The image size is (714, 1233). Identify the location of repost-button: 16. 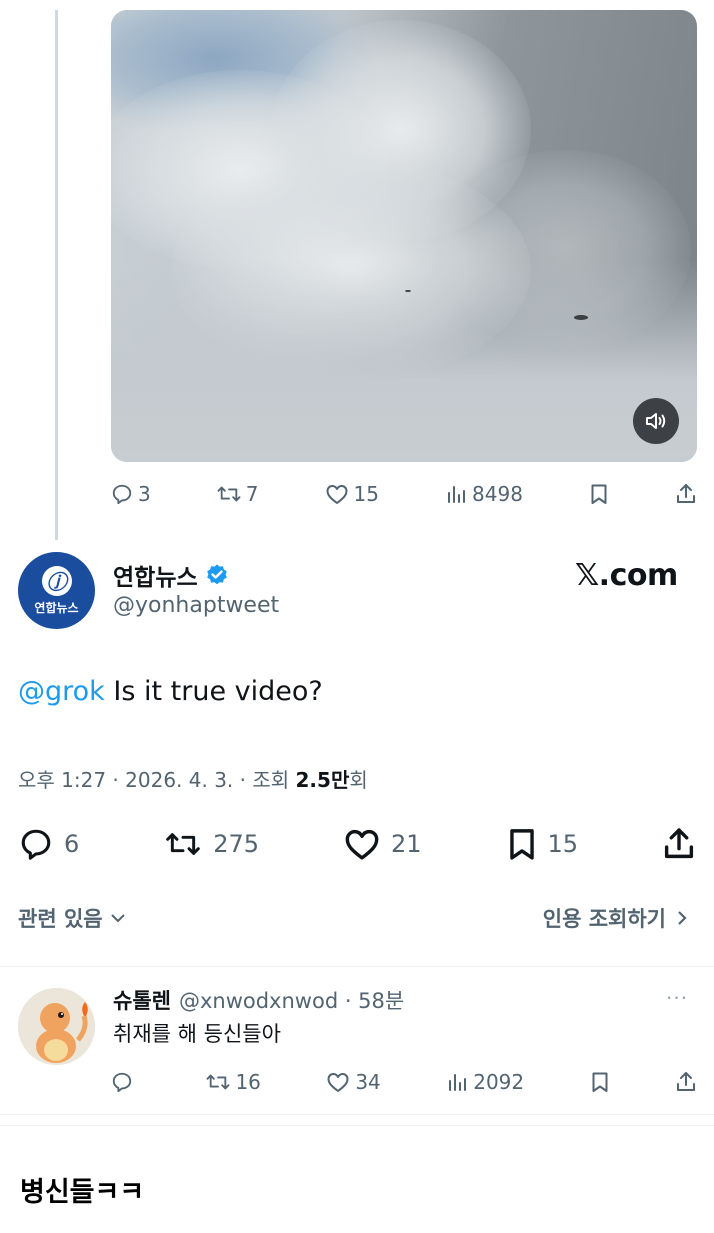
(233, 1082).